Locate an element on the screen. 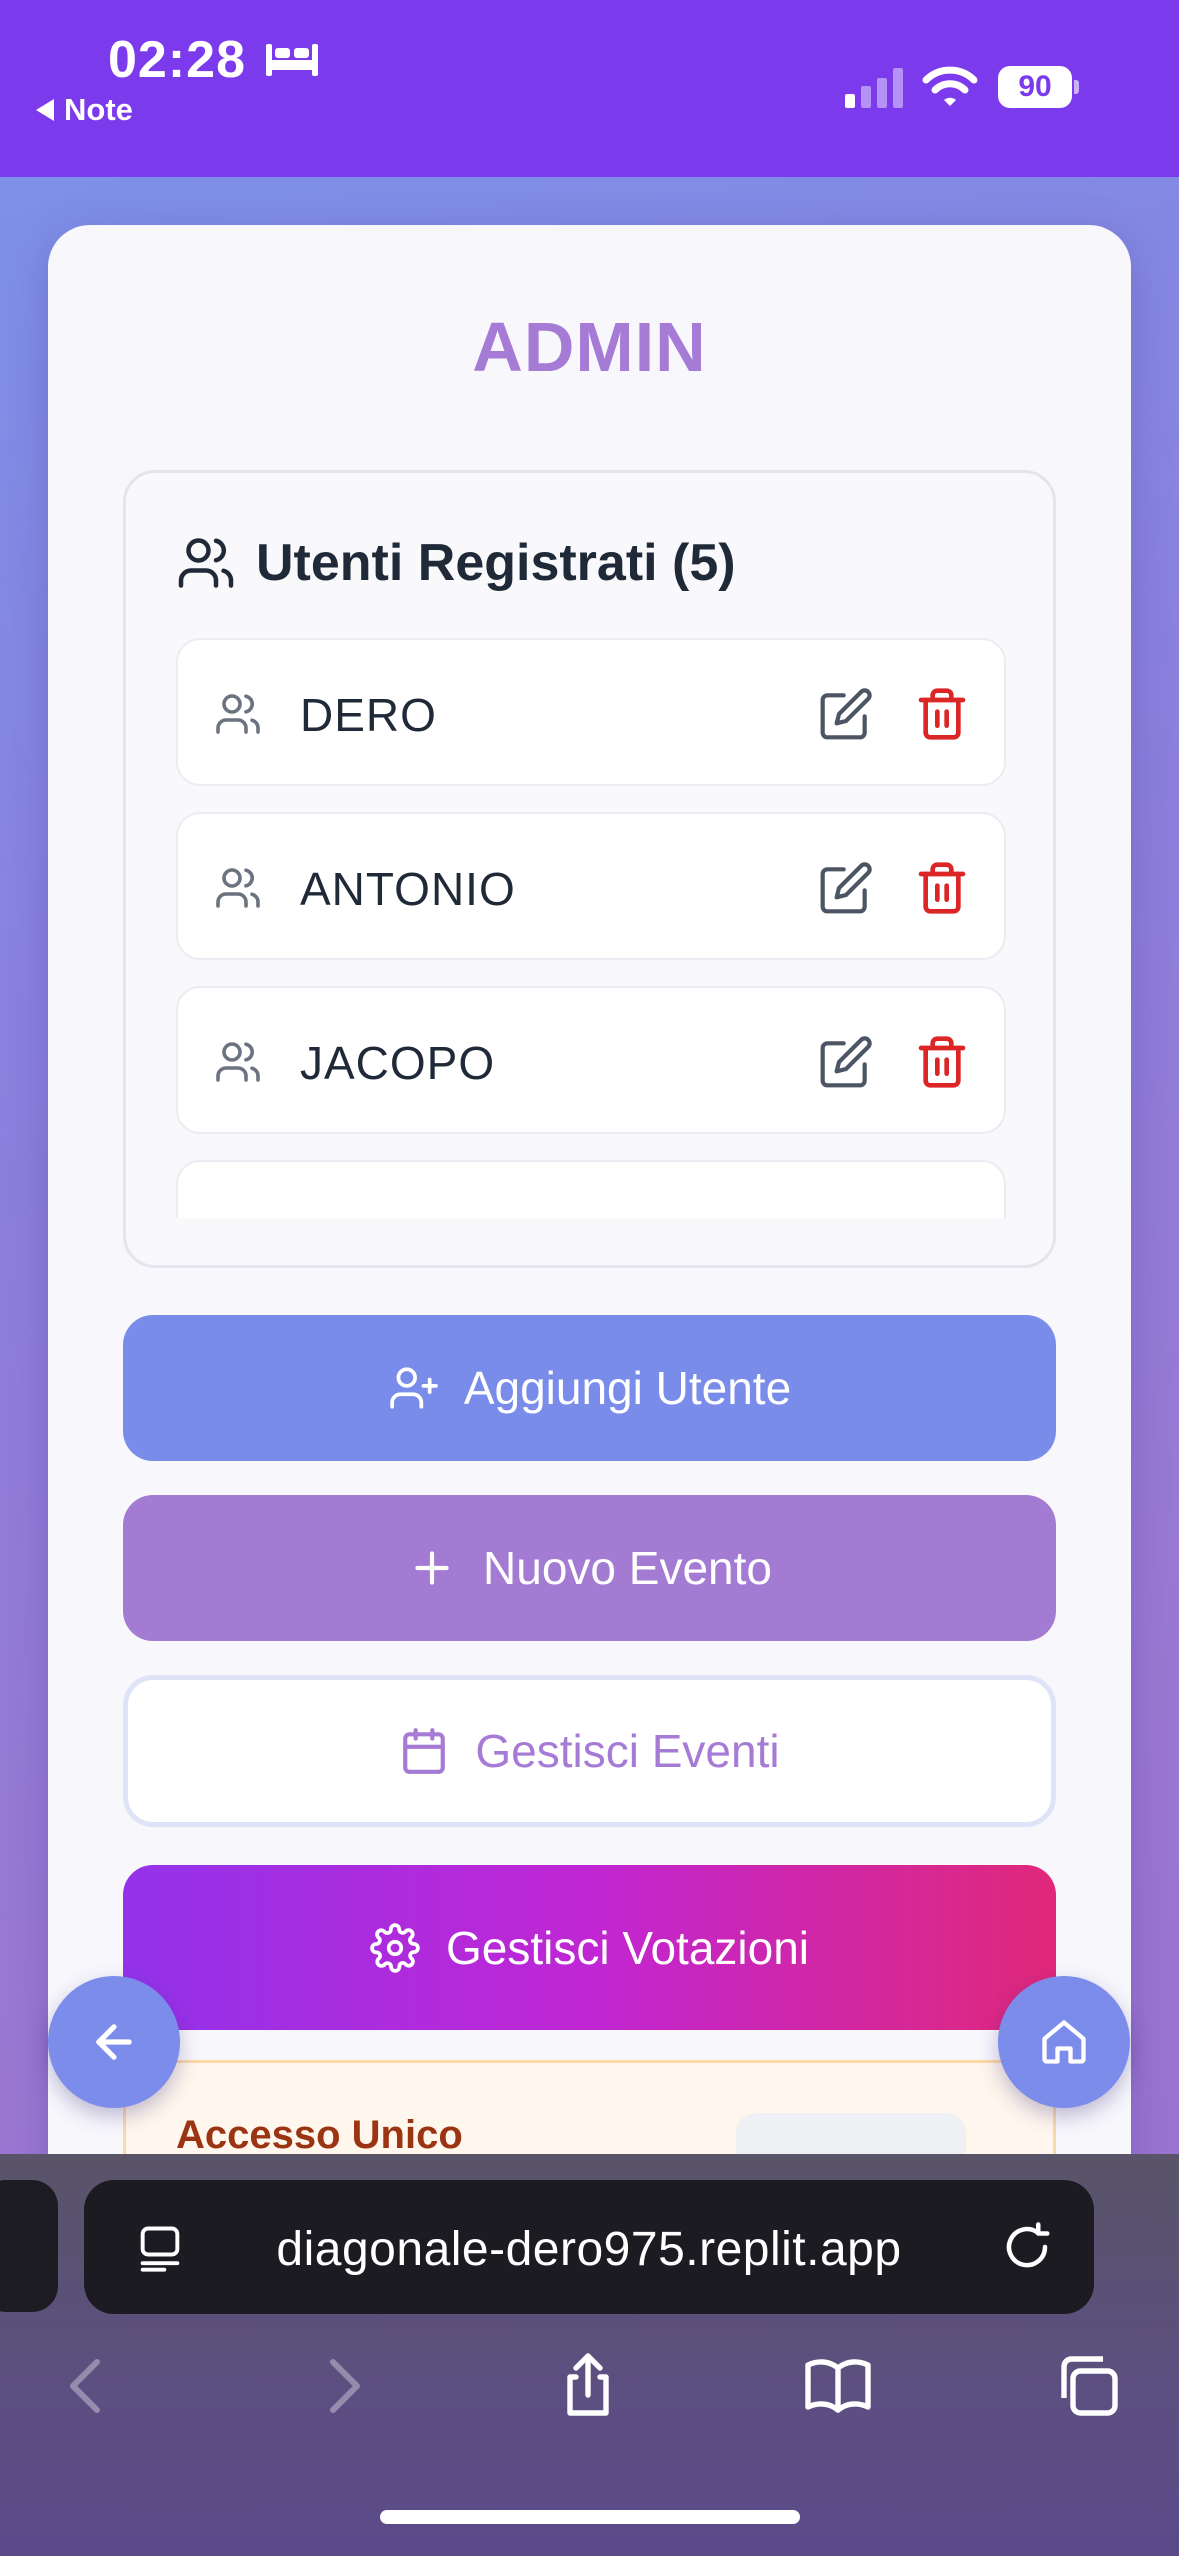 The height and width of the screenshot is (2556, 1179). add-user-button: Aggiungi Utente is located at coordinates (589, 1388).